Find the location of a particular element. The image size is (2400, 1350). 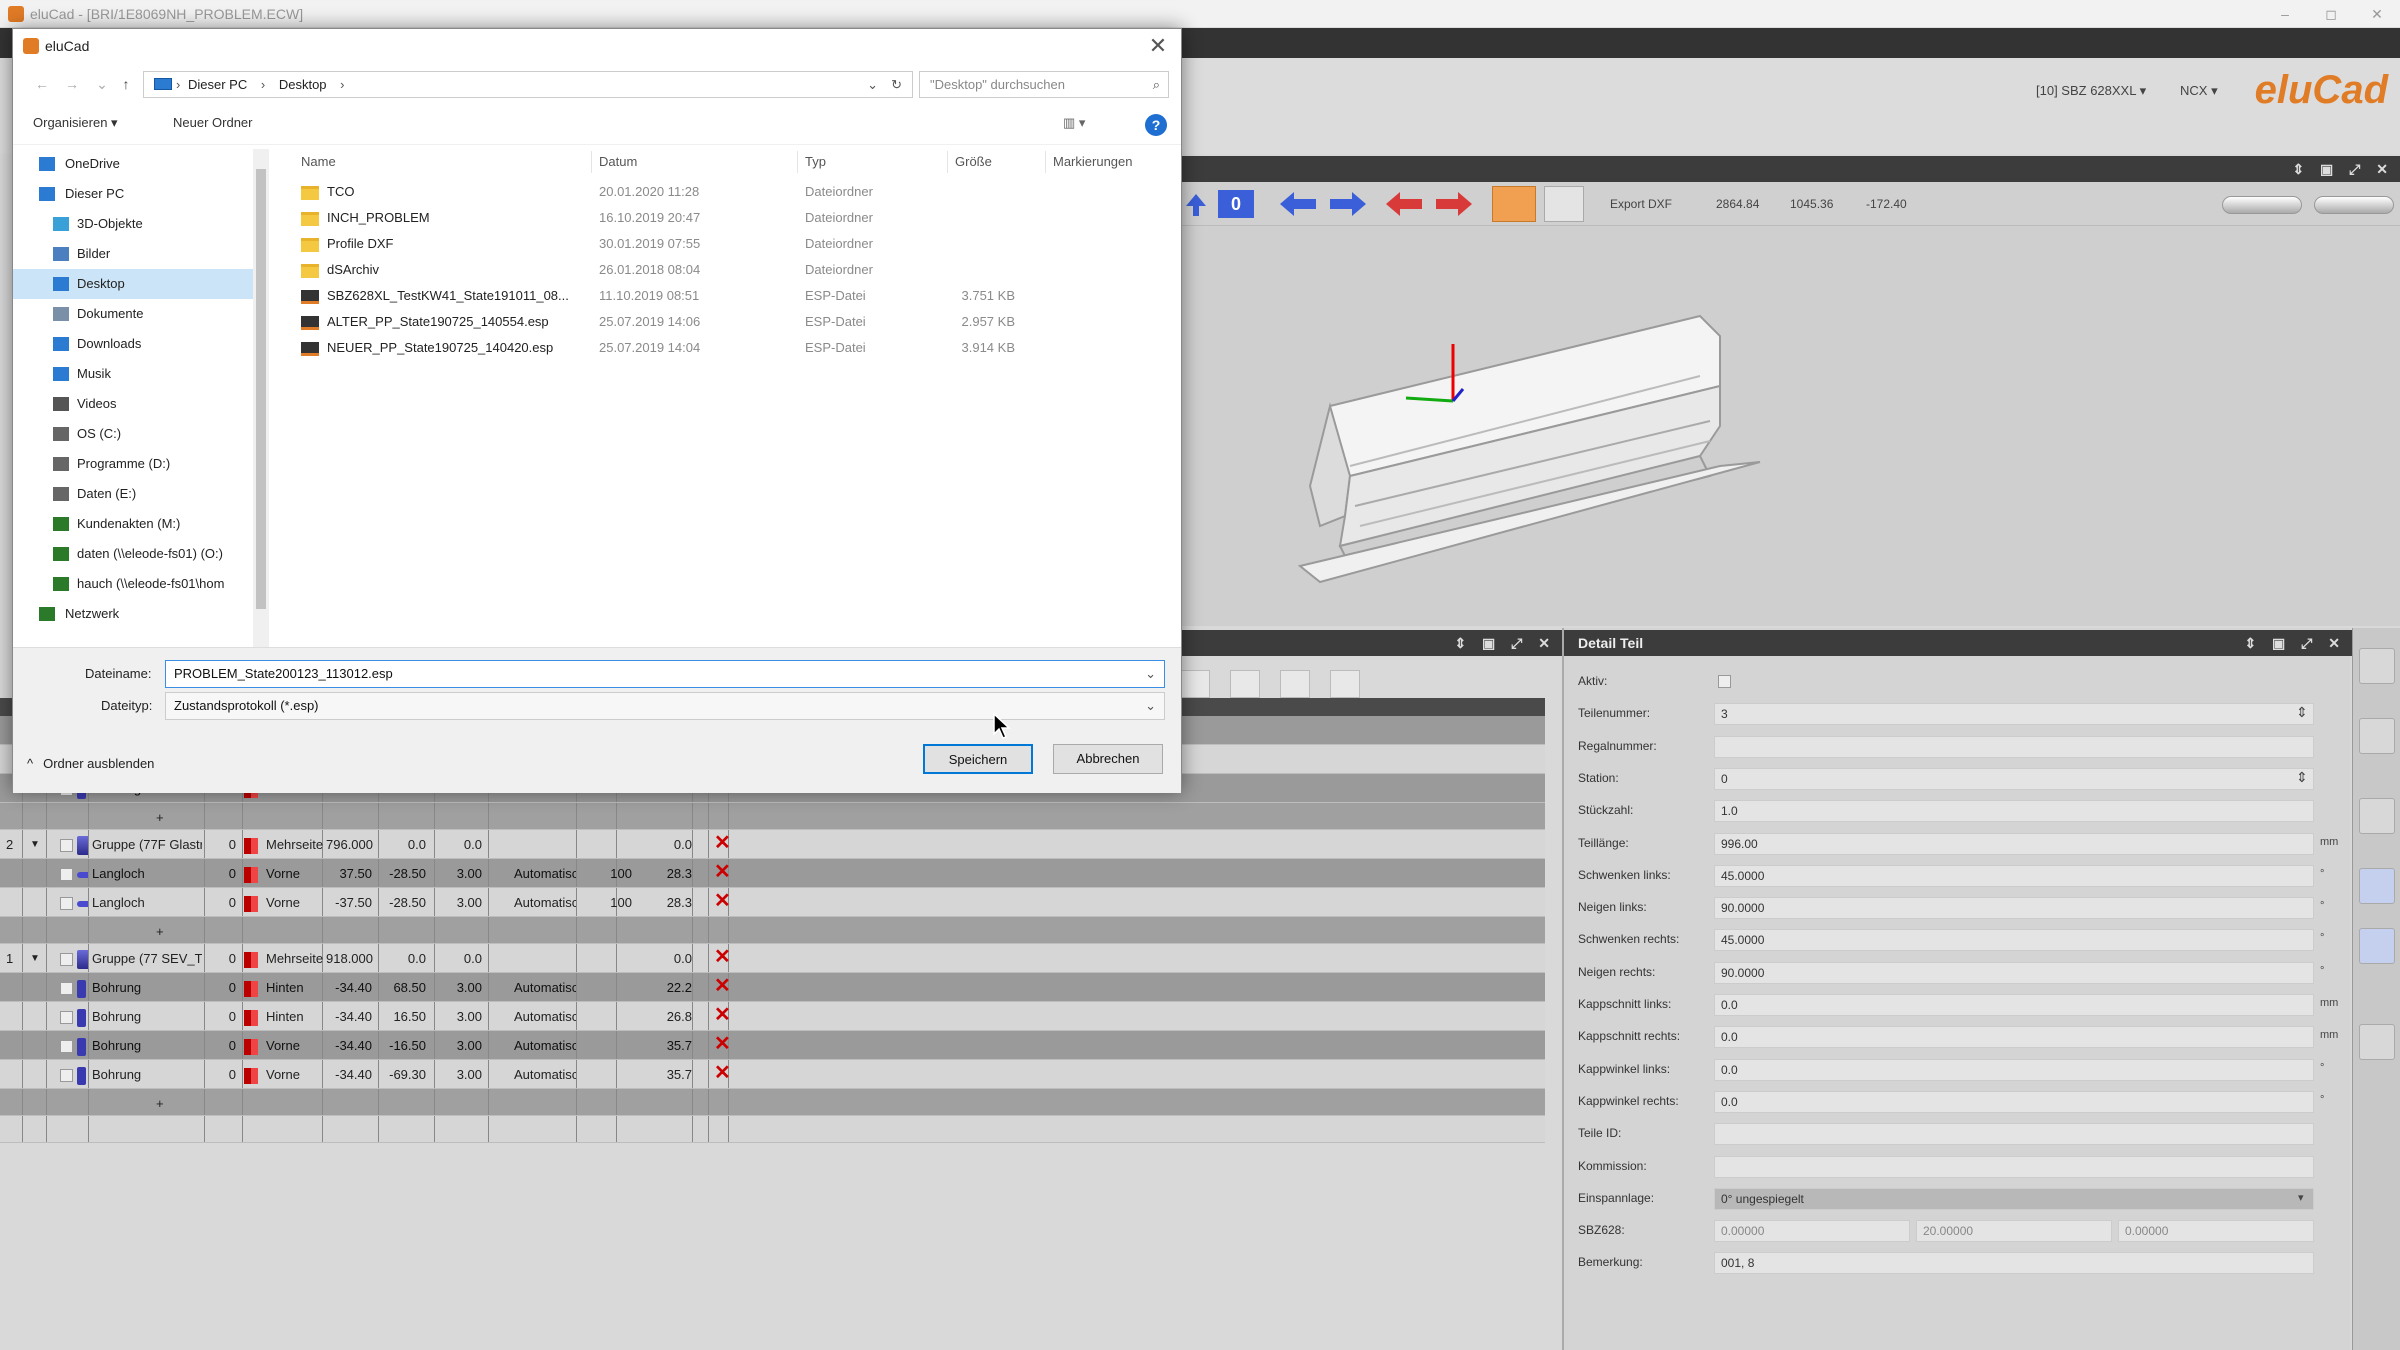

arrow-up-icon is located at coordinates (1196, 204).